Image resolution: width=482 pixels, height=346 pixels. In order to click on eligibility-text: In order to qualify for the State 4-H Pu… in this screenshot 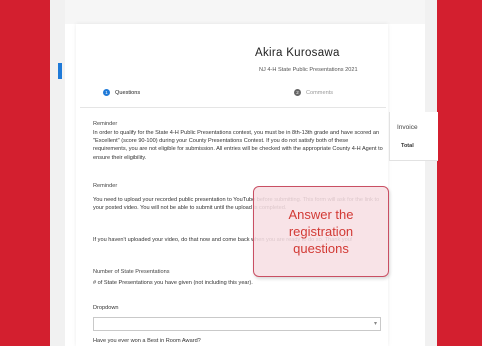, I will do `click(238, 145)`.